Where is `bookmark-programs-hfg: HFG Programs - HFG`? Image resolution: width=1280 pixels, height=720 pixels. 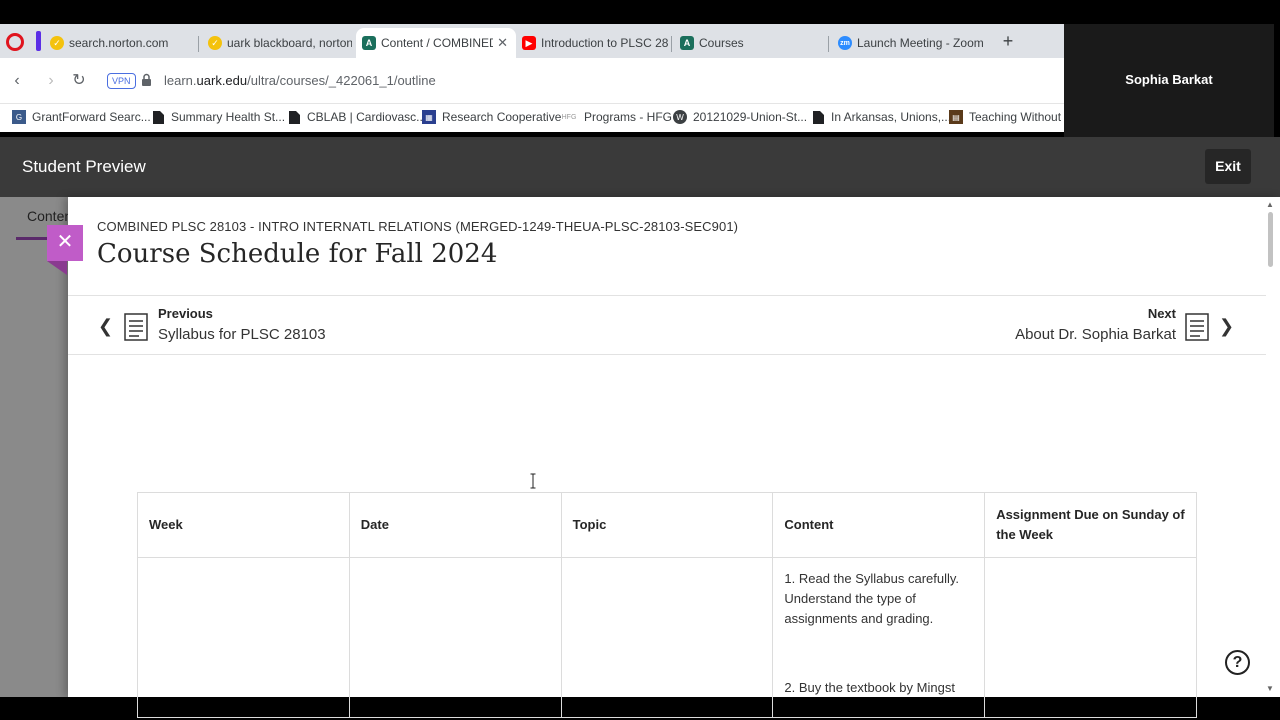
bookmark-programs-hfg: HFG Programs - HFG is located at coordinates (616, 117).